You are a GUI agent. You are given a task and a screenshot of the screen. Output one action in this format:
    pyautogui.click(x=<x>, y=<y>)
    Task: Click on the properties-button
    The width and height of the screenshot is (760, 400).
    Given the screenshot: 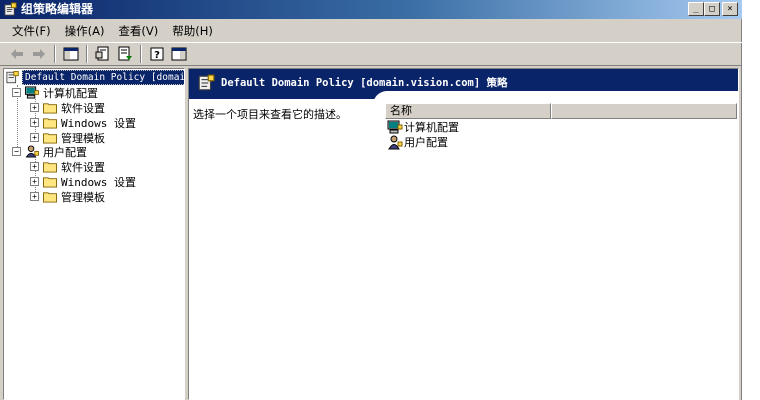 What is the action you would take?
    pyautogui.click(x=103, y=54)
    